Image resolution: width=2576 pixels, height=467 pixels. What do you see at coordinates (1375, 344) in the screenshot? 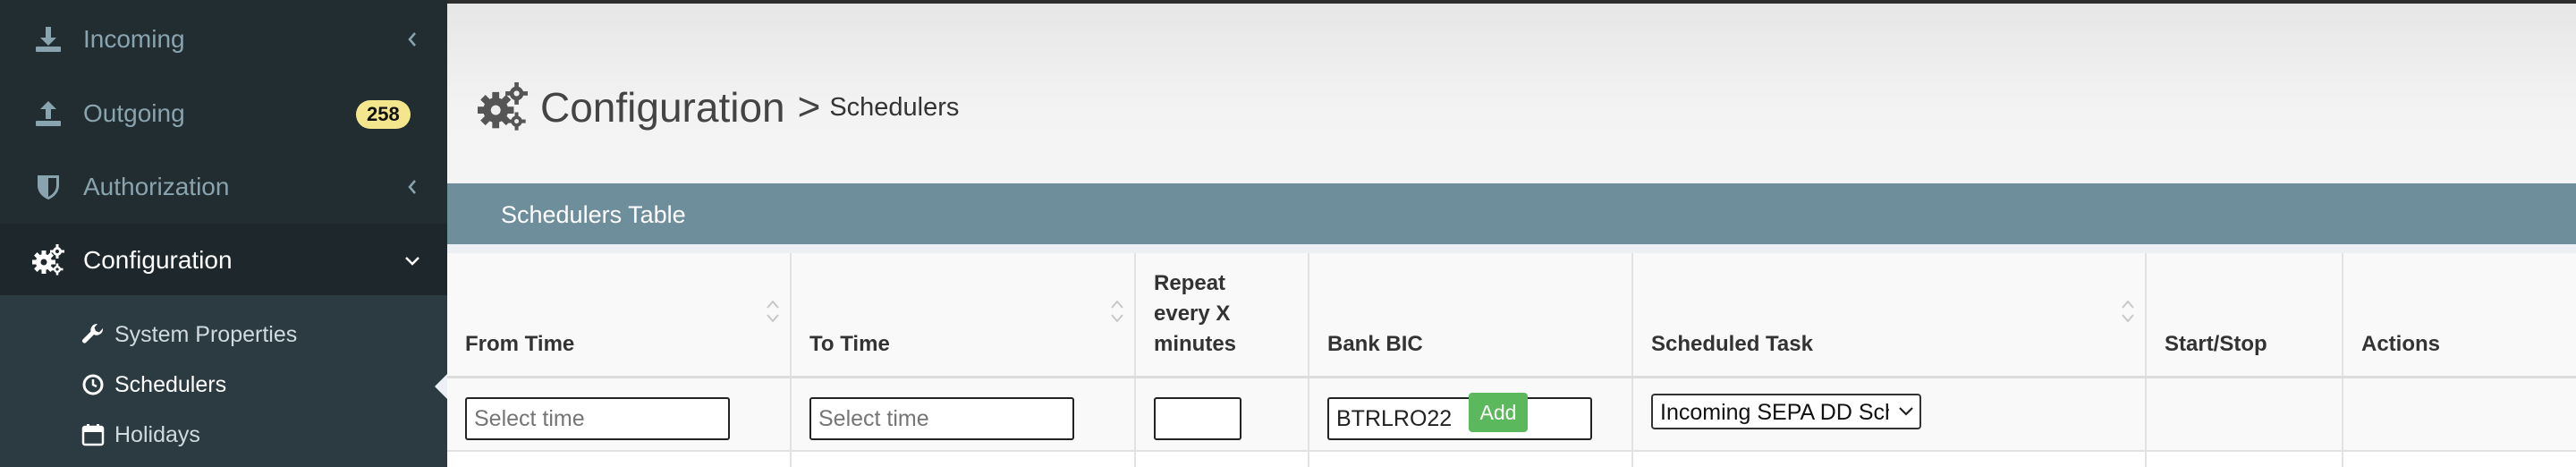
I see `column-label: Bank BIC` at bounding box center [1375, 344].